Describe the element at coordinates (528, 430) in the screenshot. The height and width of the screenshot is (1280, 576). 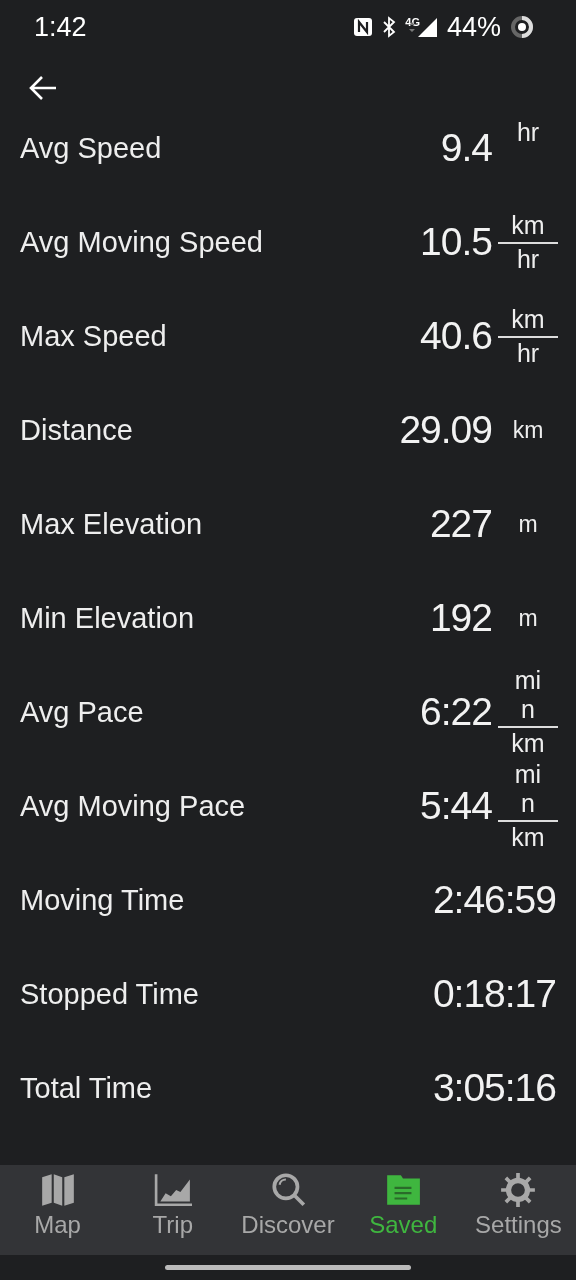
I see `unit-label: km` at that location.